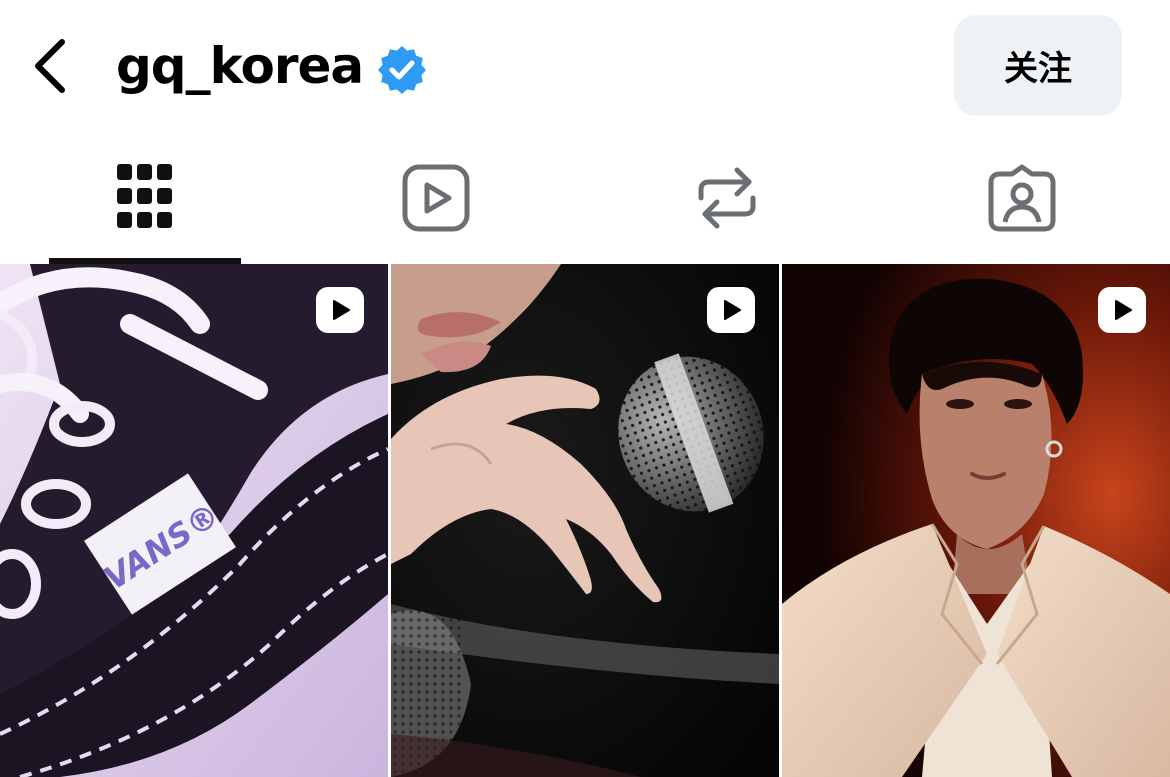  Describe the element at coordinates (1038, 65) in the screenshot. I see `follow-button: 关注` at that location.